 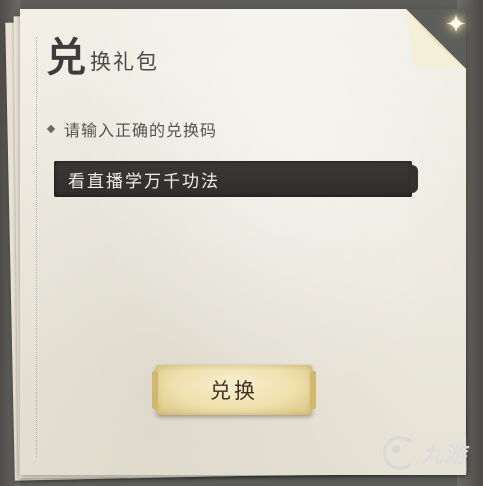 What do you see at coordinates (124, 62) in the screenshot?
I see `title-rest: 换礼包` at bounding box center [124, 62].